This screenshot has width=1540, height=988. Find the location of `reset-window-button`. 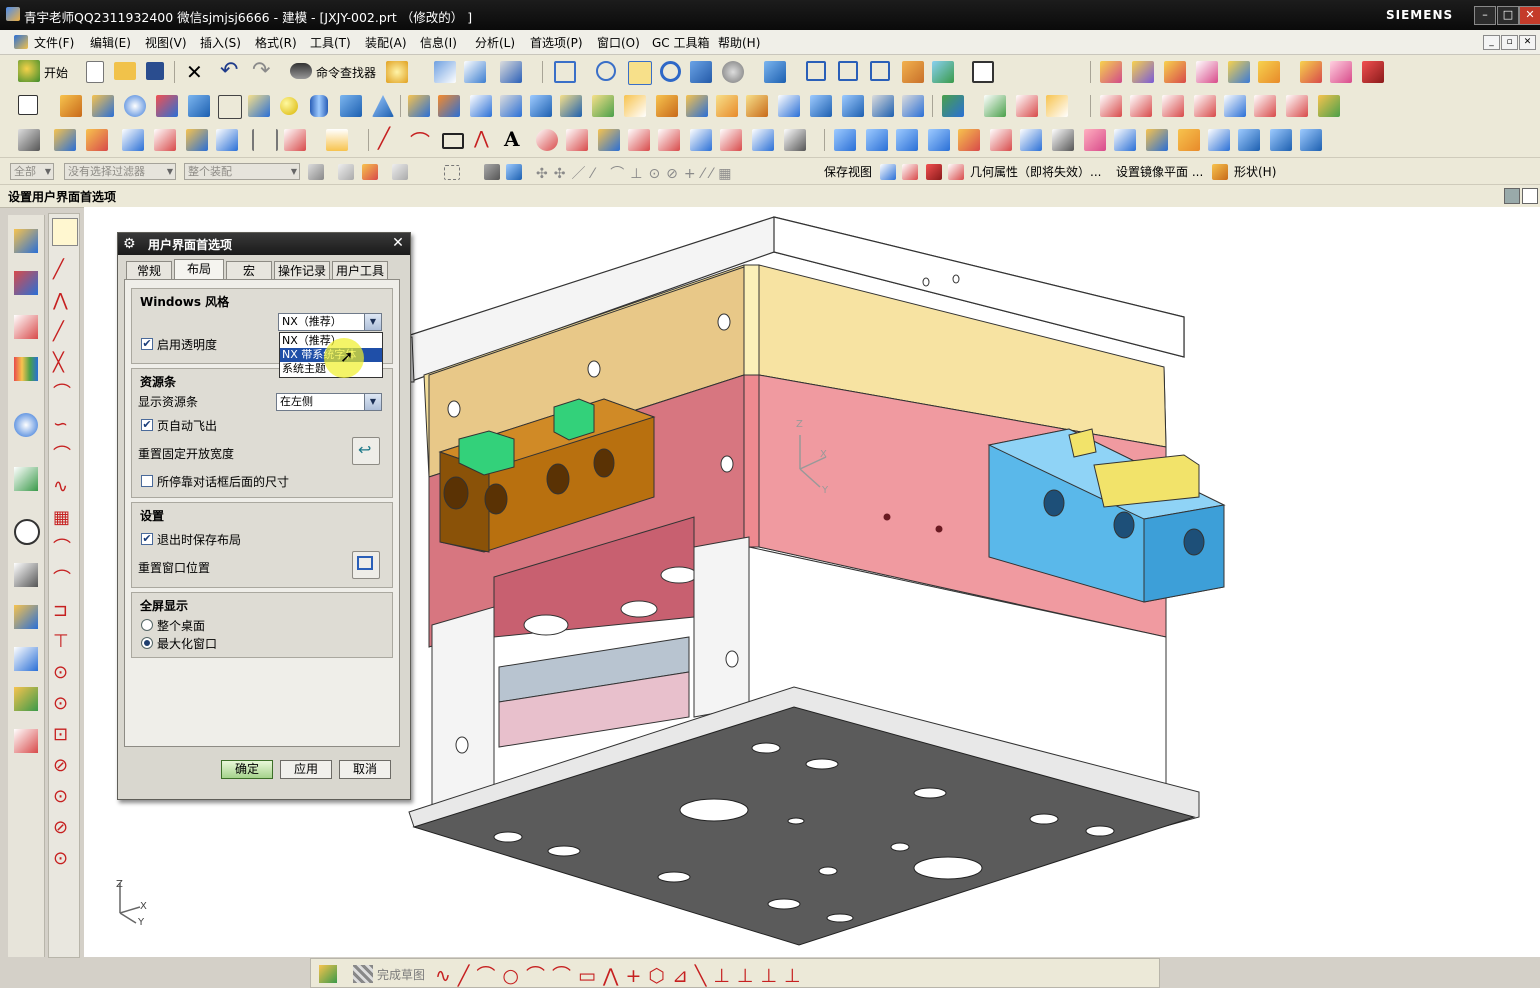

reset-window-button is located at coordinates (366, 565).